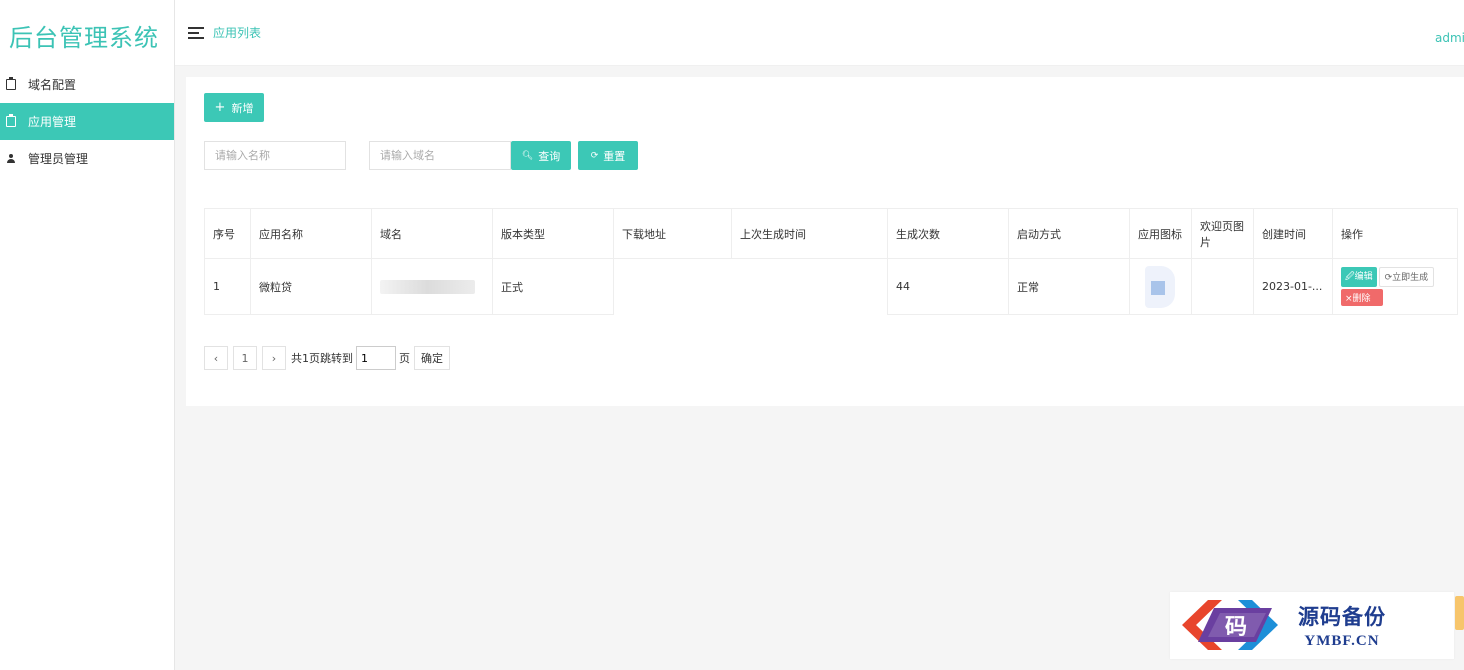  Describe the element at coordinates (87, 121) in the screenshot. I see `sidebar-item-app-management: 应用管理` at that location.